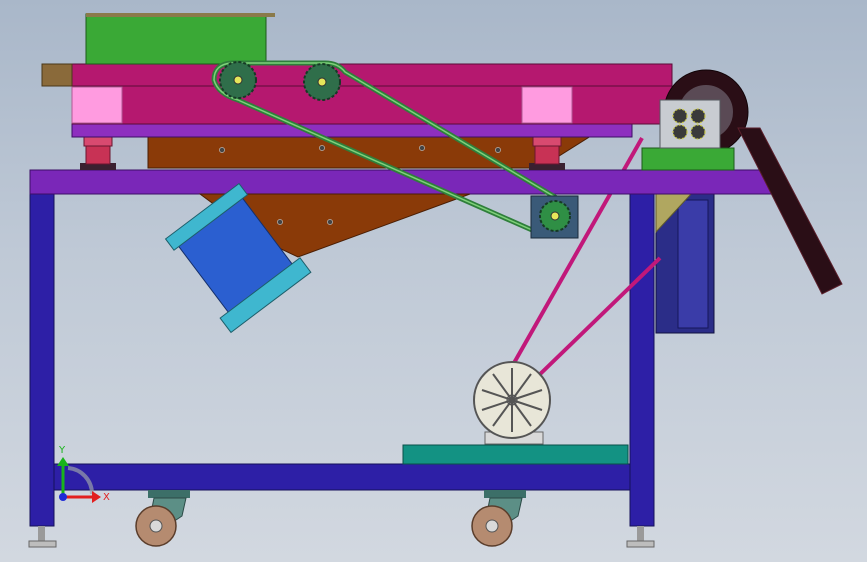 The height and width of the screenshot is (562, 867). What do you see at coordinates (342, 477) in the screenshot?
I see `lower-crossbar` at bounding box center [342, 477].